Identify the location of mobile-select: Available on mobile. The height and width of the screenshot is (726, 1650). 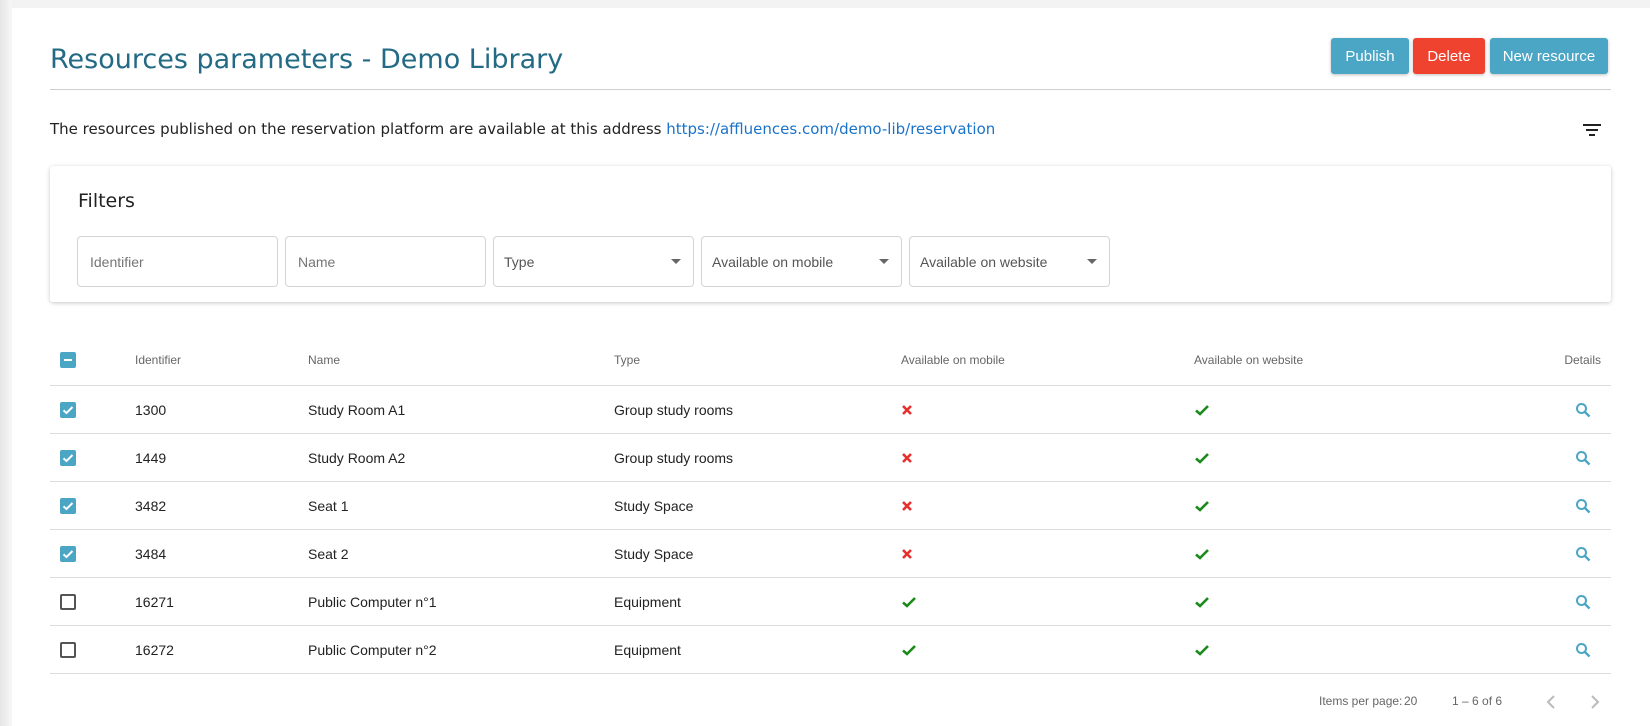
(801, 261).